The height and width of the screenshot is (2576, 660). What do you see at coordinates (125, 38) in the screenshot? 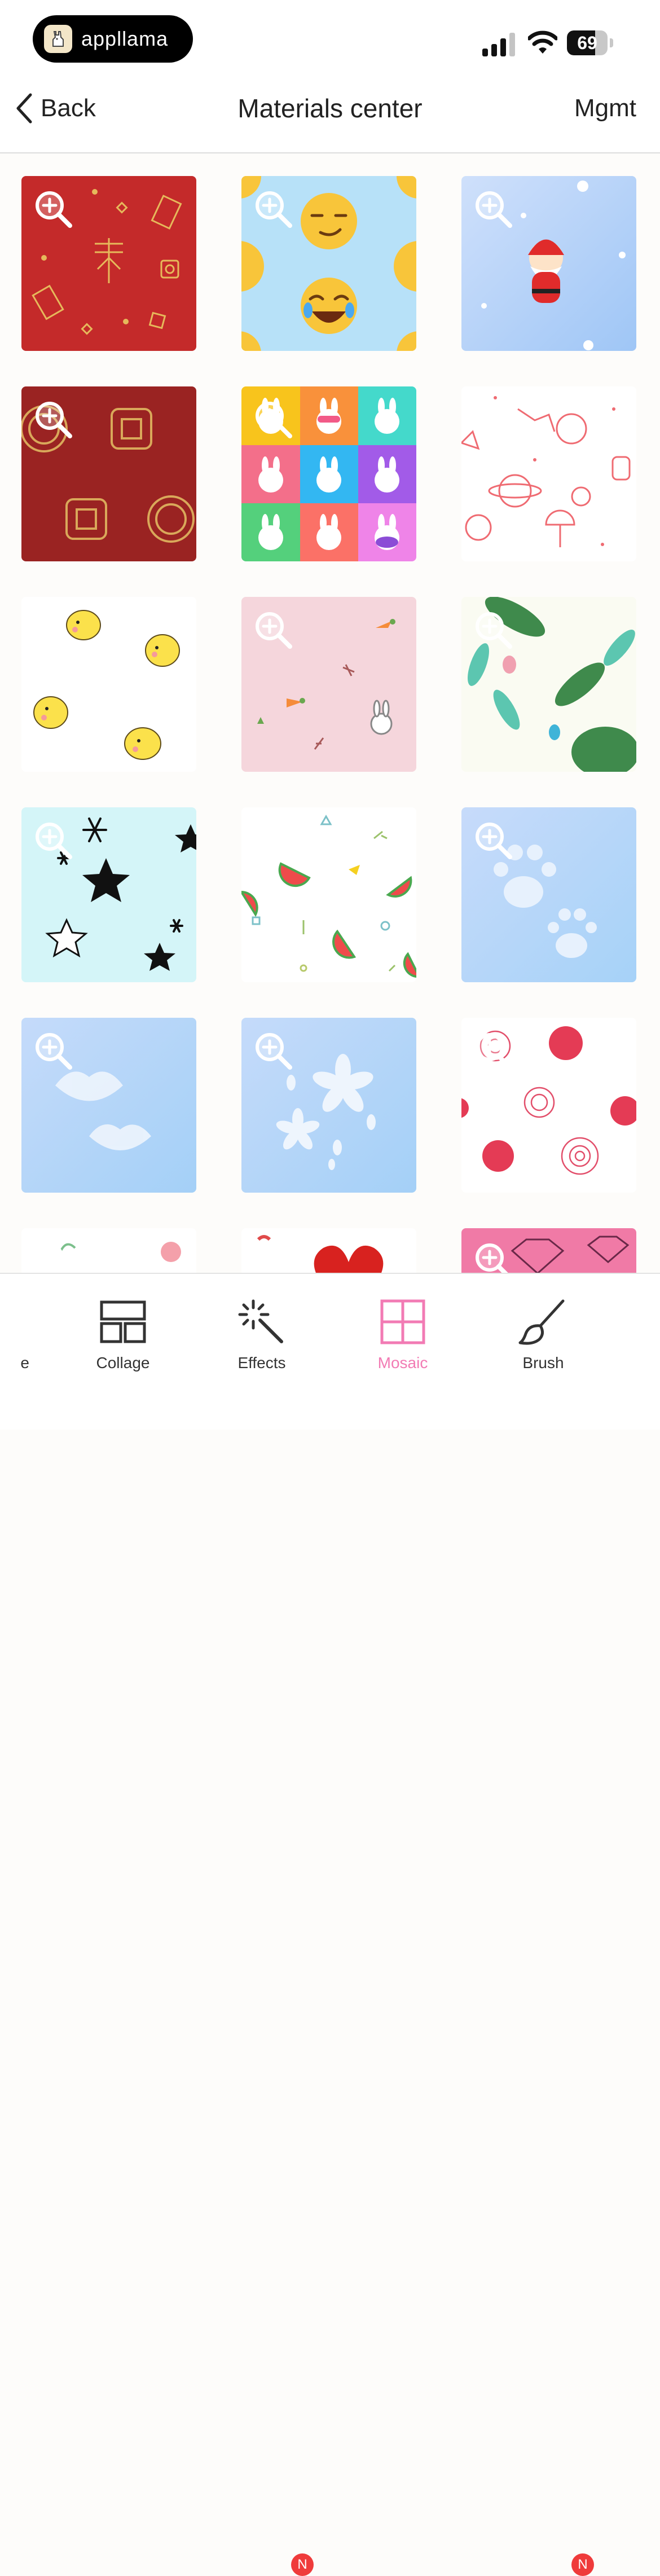
I see `app-name: appllama` at bounding box center [125, 38].